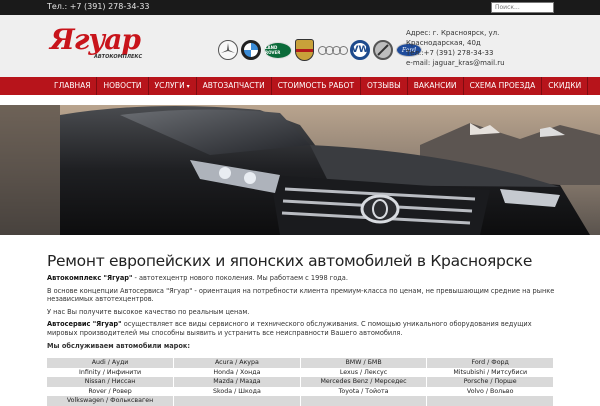  I want to click on table-cell: Nissan / Ниссан, so click(111, 382).